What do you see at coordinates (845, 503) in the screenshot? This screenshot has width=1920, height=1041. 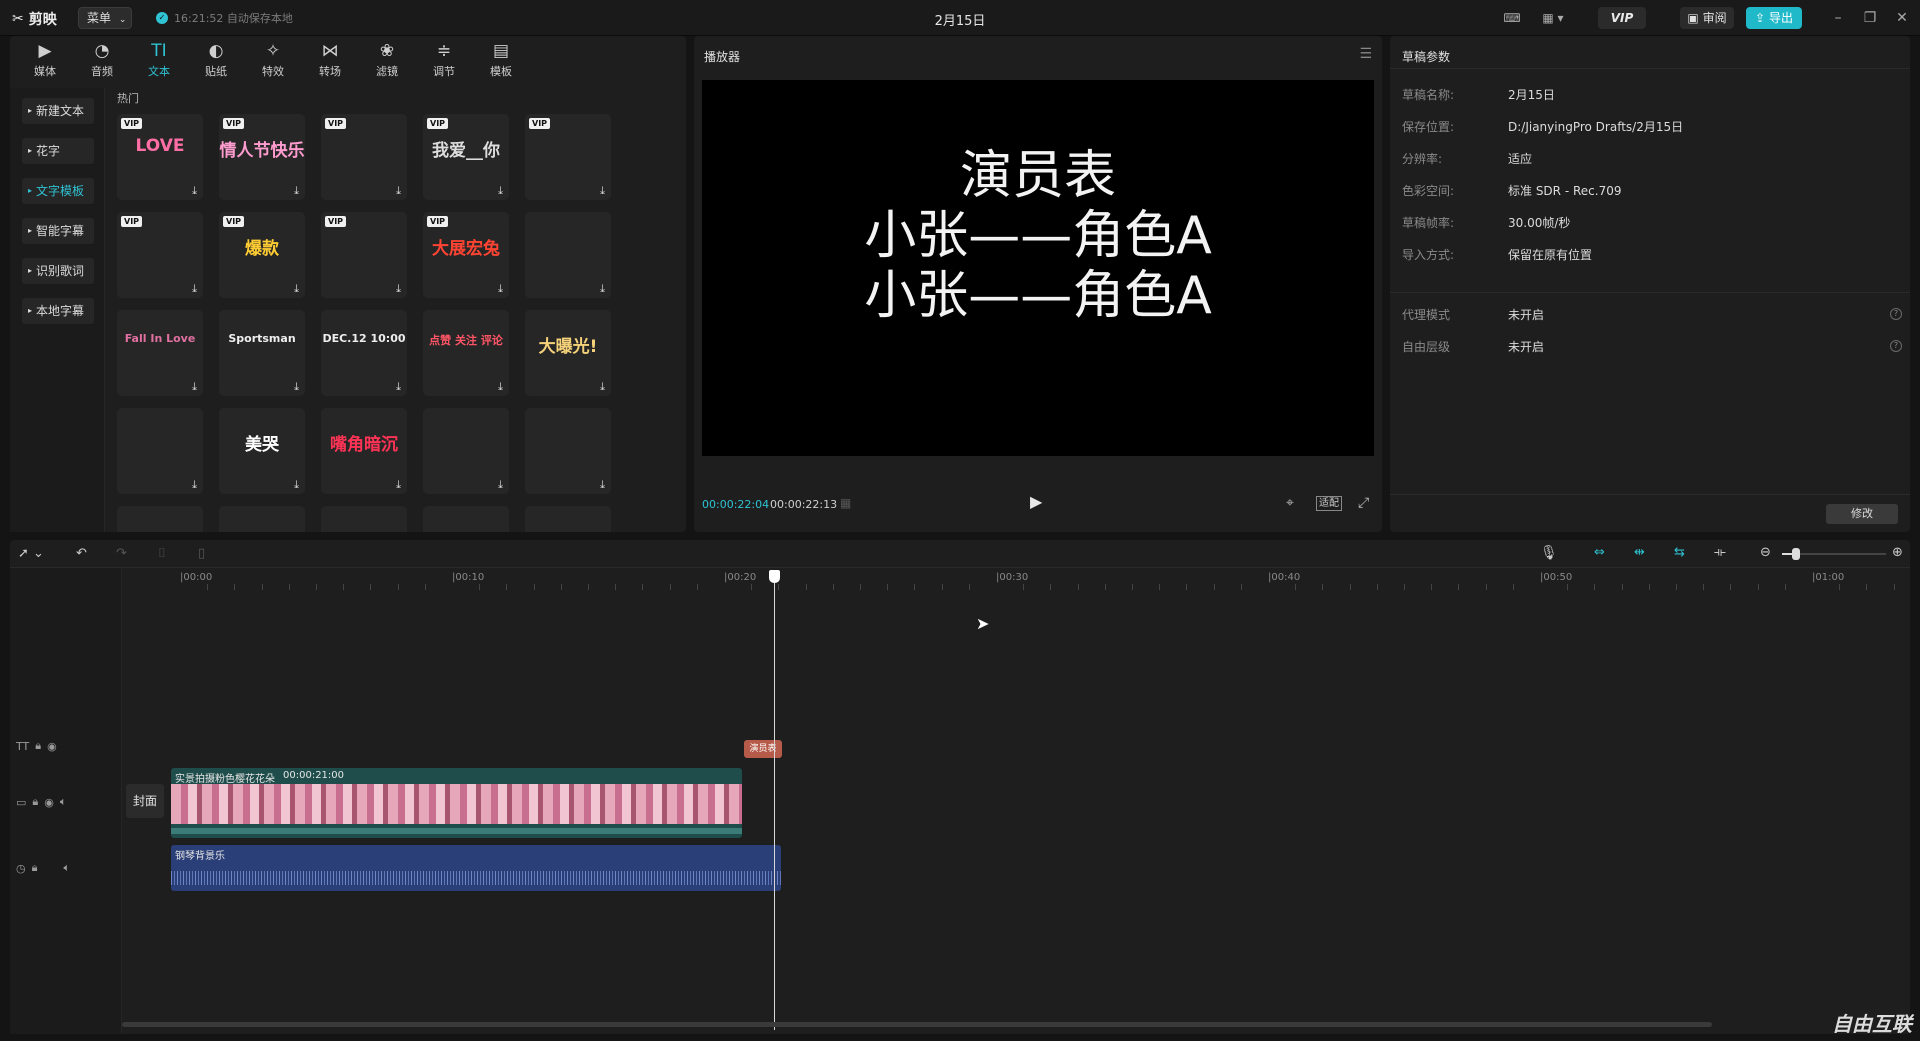 I see `timecode-grid-icon: ▦` at bounding box center [845, 503].